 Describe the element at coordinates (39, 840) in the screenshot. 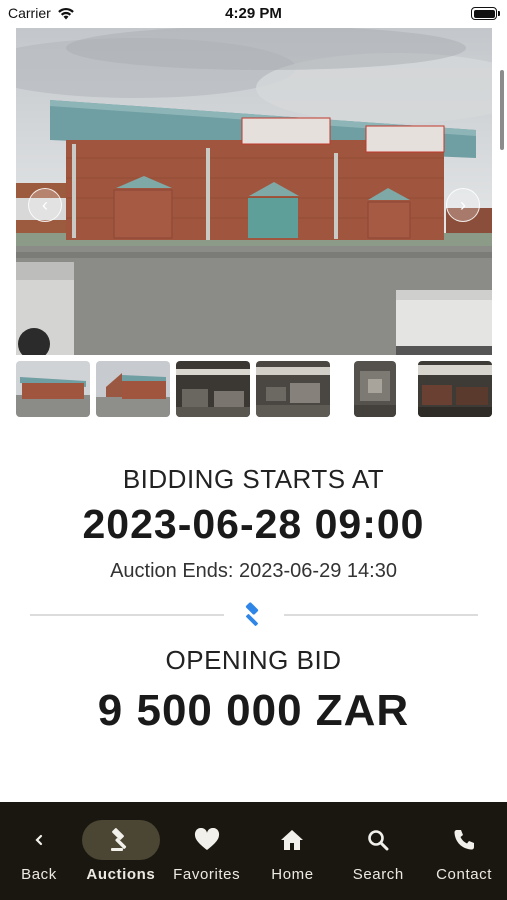

I see `chevron-left-icon` at that location.